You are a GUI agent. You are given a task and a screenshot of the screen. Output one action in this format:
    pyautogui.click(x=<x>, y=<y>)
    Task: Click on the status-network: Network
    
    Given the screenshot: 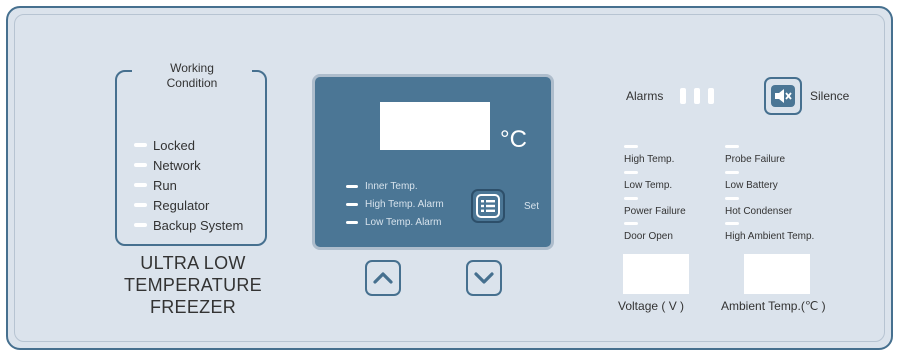 What is the action you would take?
    pyautogui.click(x=188, y=165)
    